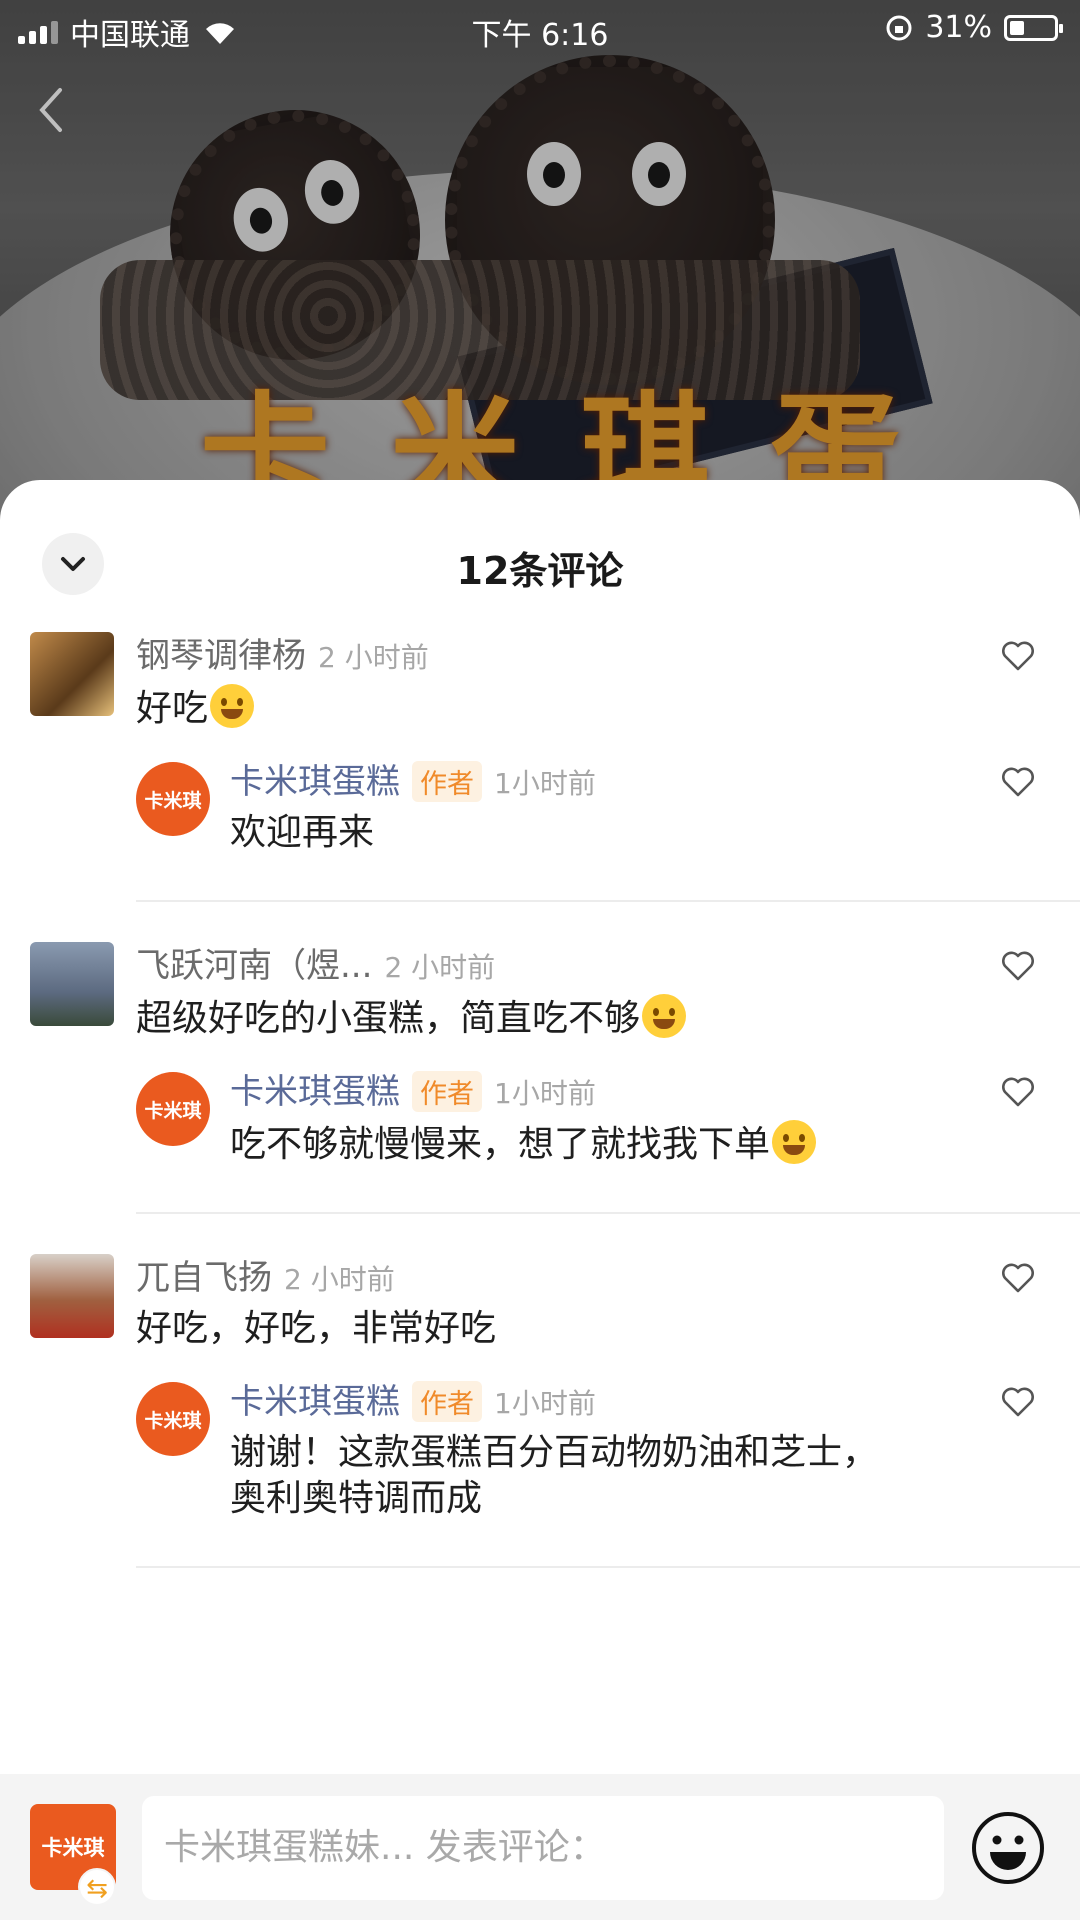 This screenshot has width=1080, height=1920. What do you see at coordinates (316, 1328) in the screenshot?
I see `comment-text: 好吃，好吃，非常好吃` at bounding box center [316, 1328].